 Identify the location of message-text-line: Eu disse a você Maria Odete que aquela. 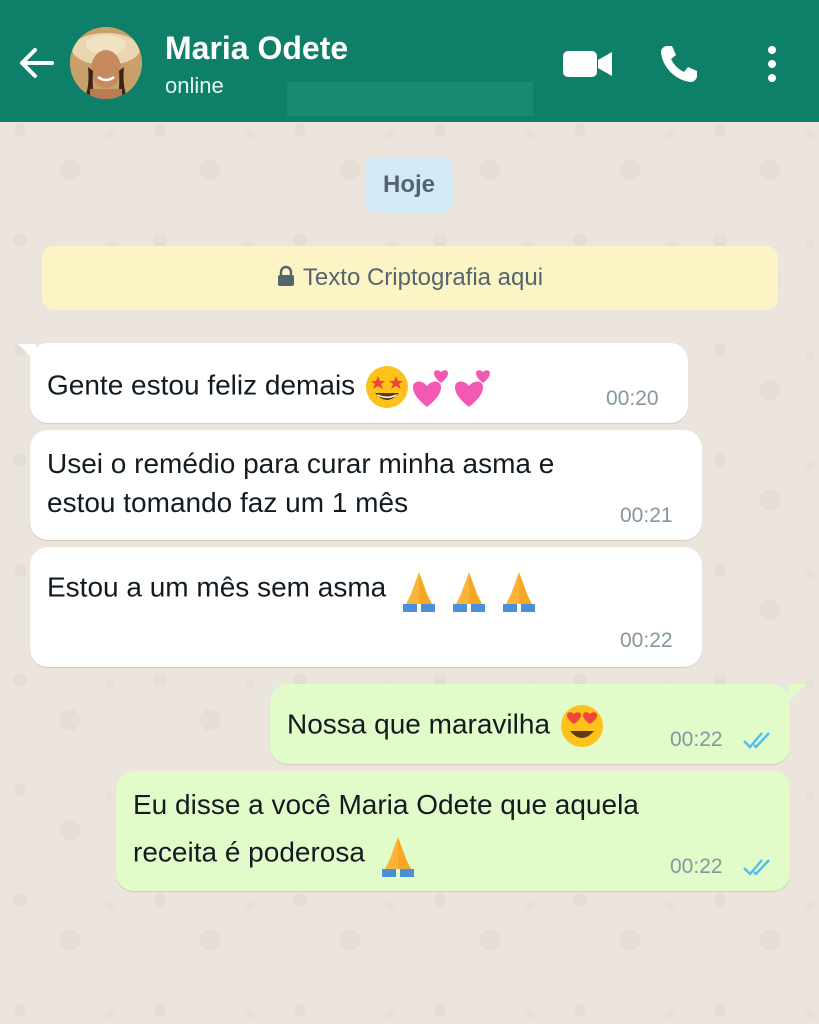
(386, 804).